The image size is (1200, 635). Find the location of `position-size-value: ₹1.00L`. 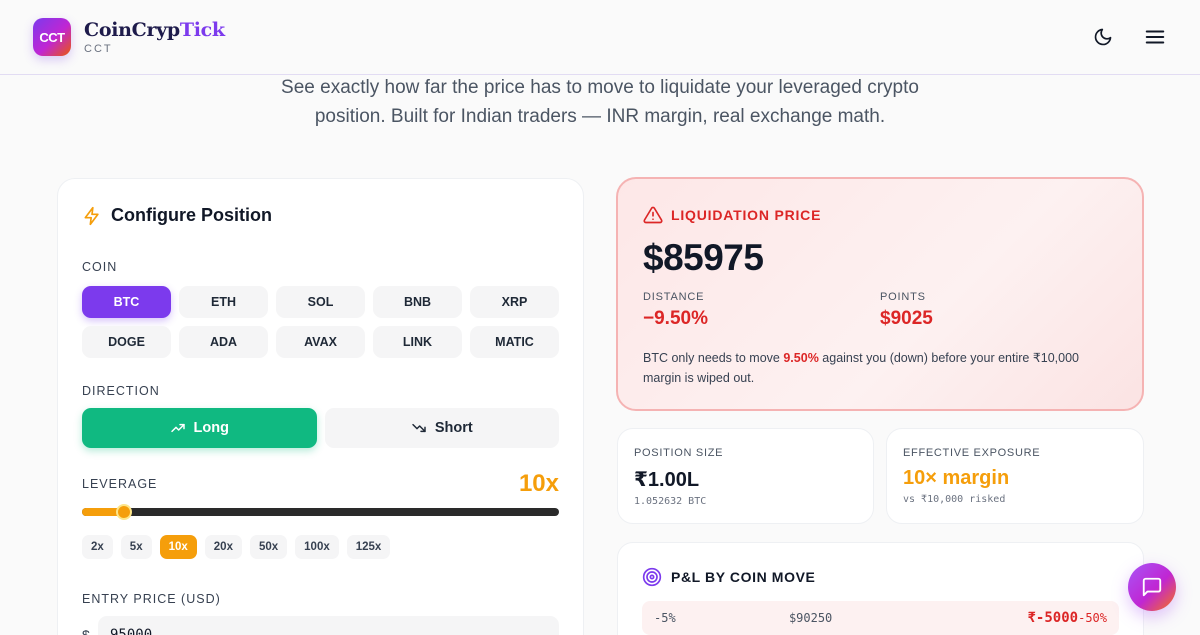

position-size-value: ₹1.00L is located at coordinates (667, 480).